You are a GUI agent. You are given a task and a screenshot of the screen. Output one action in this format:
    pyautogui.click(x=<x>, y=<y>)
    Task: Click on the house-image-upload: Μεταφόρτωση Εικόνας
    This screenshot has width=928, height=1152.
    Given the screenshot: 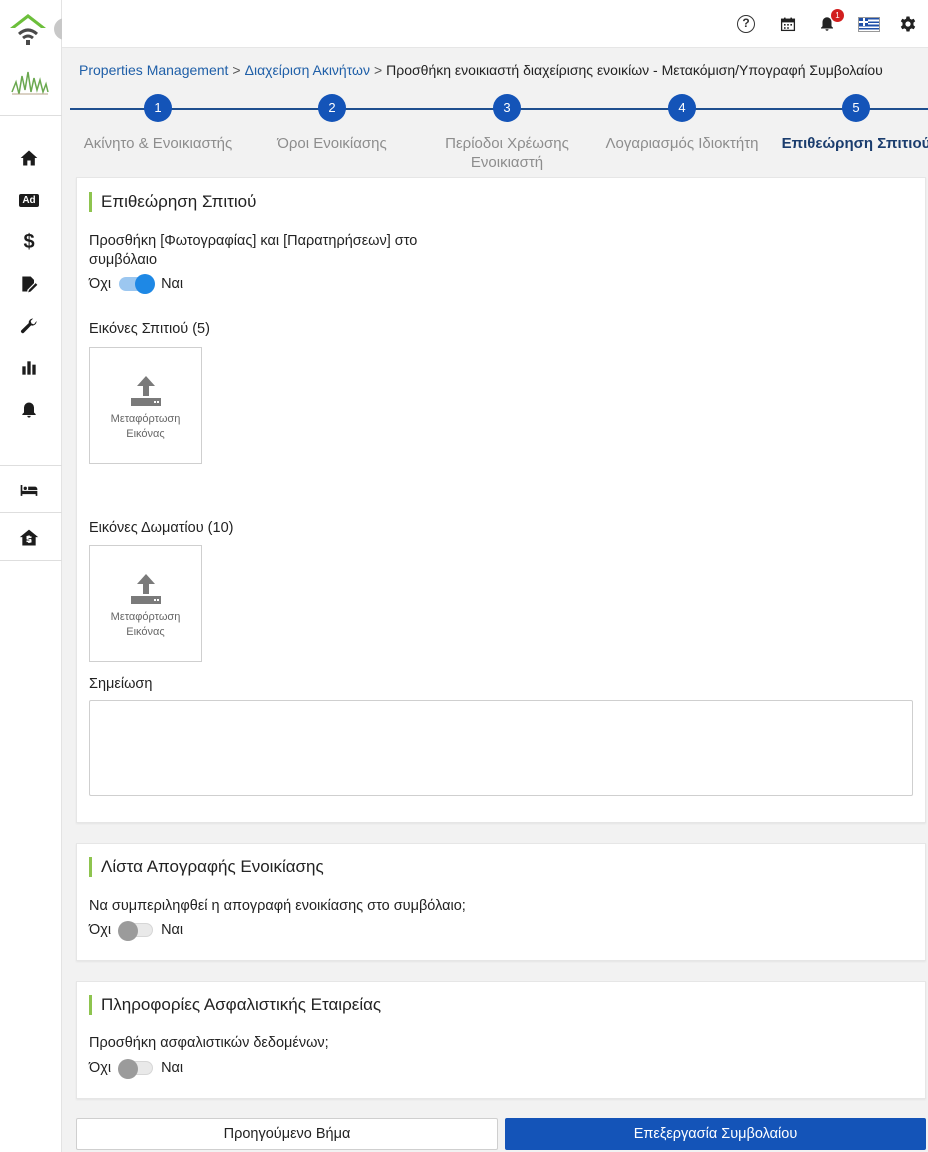 What is the action you would take?
    pyautogui.click(x=145, y=405)
    